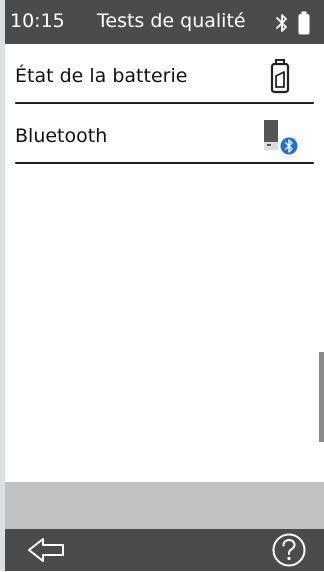 The height and width of the screenshot is (572, 324). What do you see at coordinates (321, 397) in the screenshot?
I see `scrollbar-thumb` at bounding box center [321, 397].